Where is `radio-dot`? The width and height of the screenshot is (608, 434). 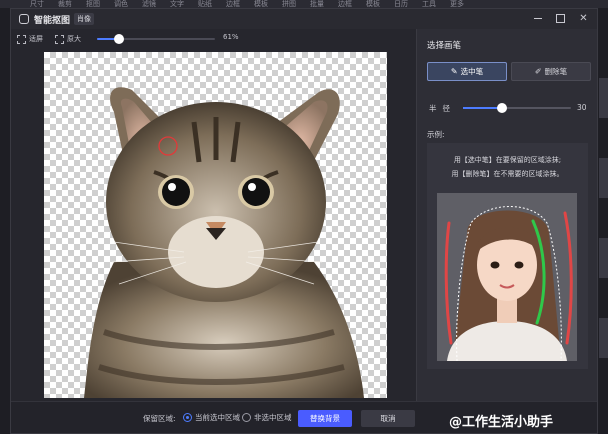
radio-dot is located at coordinates (246, 417).